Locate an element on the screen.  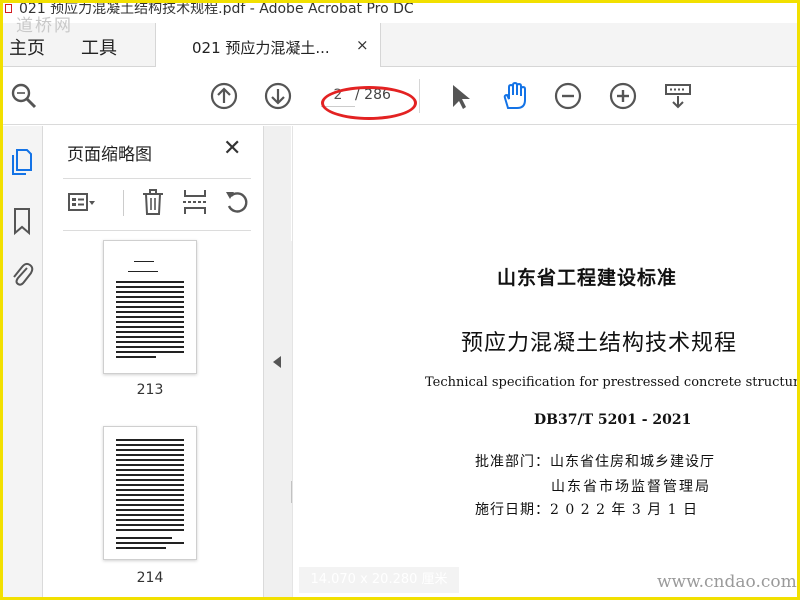
watermark-bottom: www.cndao.com is located at coordinates (727, 582).